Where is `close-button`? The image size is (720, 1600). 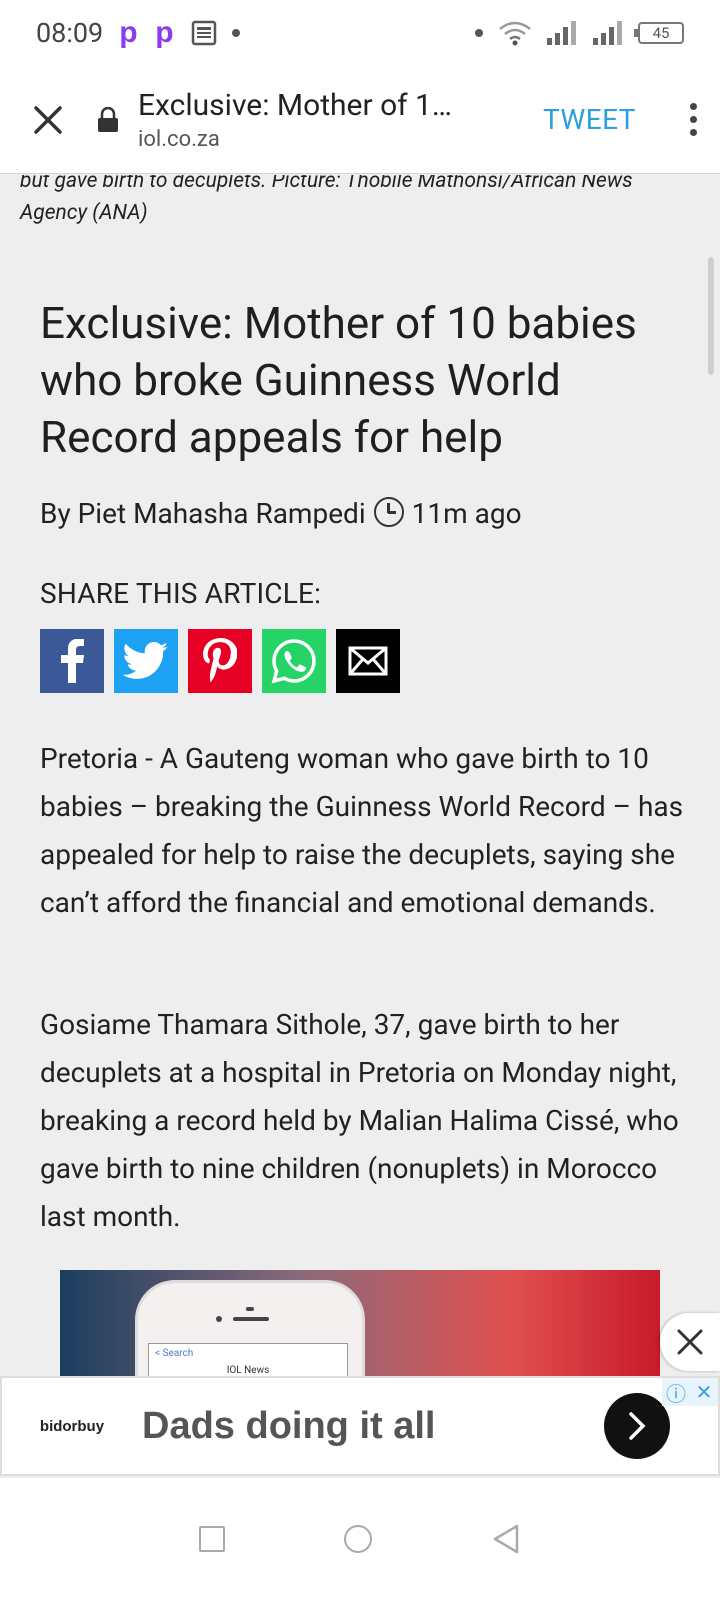 close-button is located at coordinates (48, 120).